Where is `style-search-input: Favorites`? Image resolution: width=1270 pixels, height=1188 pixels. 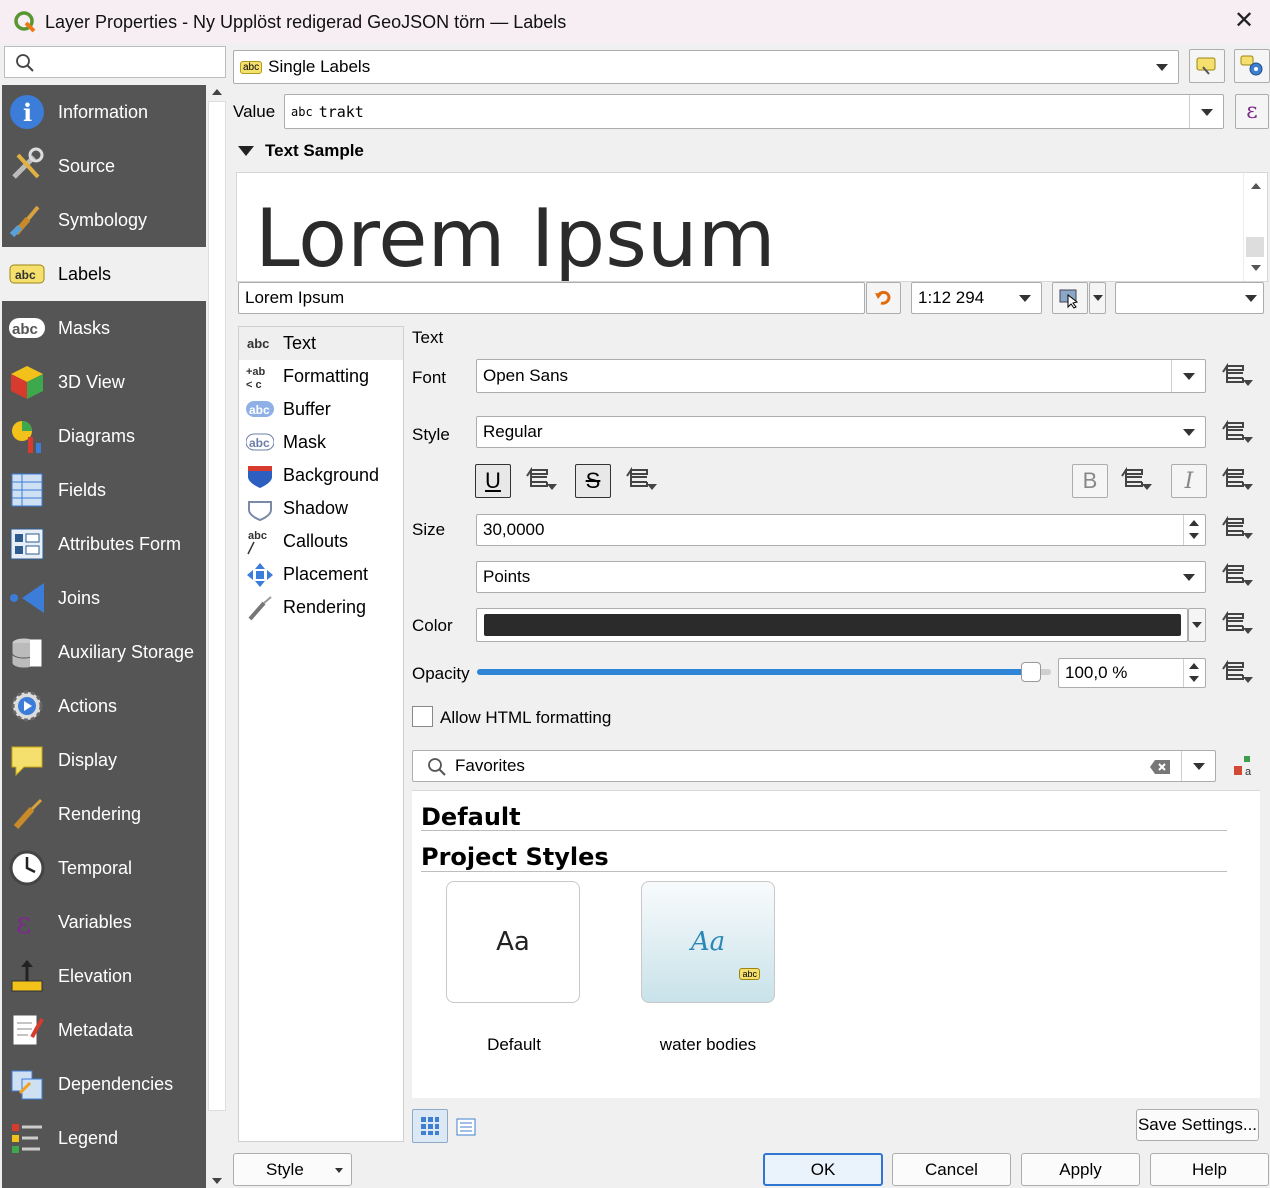
style-search-input: Favorites is located at coordinates (814, 766).